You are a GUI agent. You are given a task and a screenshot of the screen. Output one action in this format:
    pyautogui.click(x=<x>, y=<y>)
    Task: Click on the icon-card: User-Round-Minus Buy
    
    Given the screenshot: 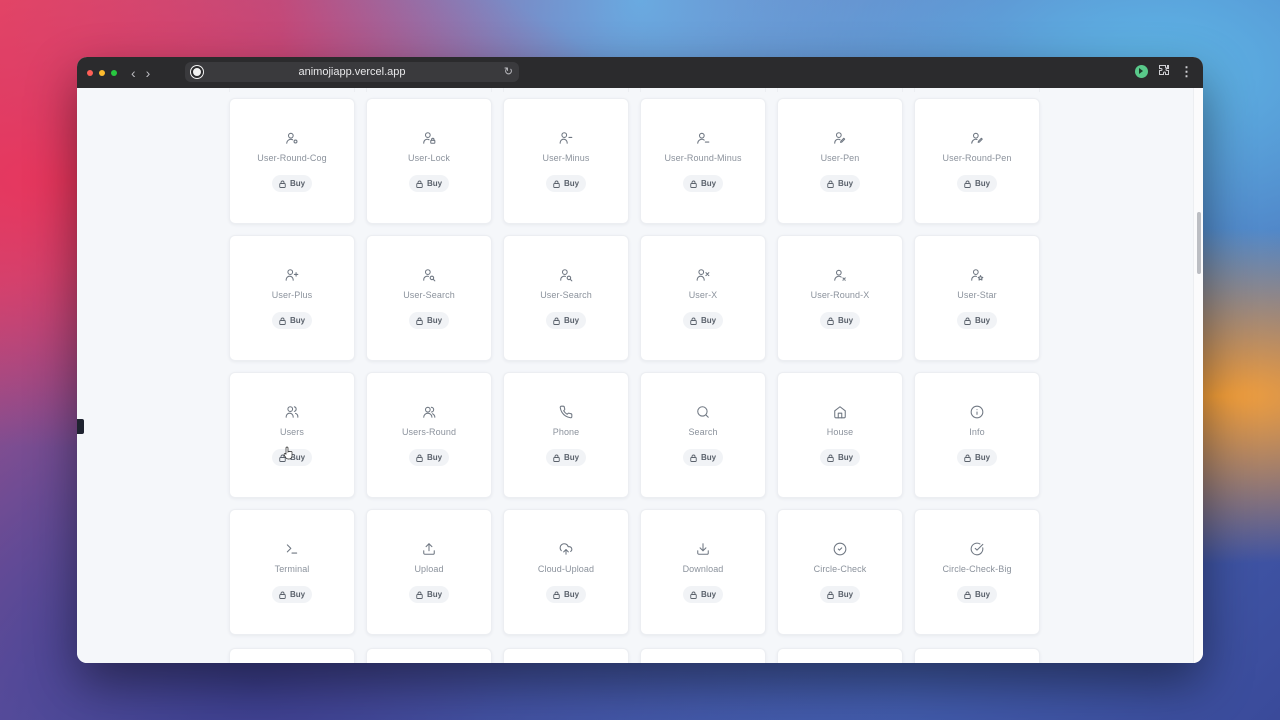 What is the action you would take?
    pyautogui.click(x=703, y=161)
    